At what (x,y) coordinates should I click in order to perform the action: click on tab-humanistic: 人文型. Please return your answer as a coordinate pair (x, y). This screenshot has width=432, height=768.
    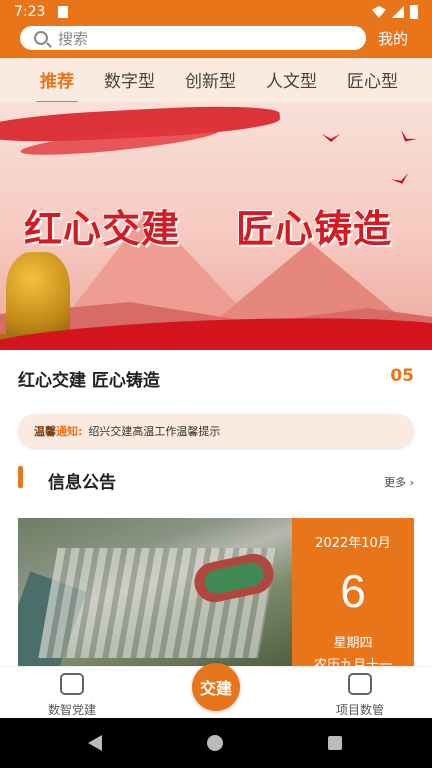
    Looking at the image, I should click on (291, 80).